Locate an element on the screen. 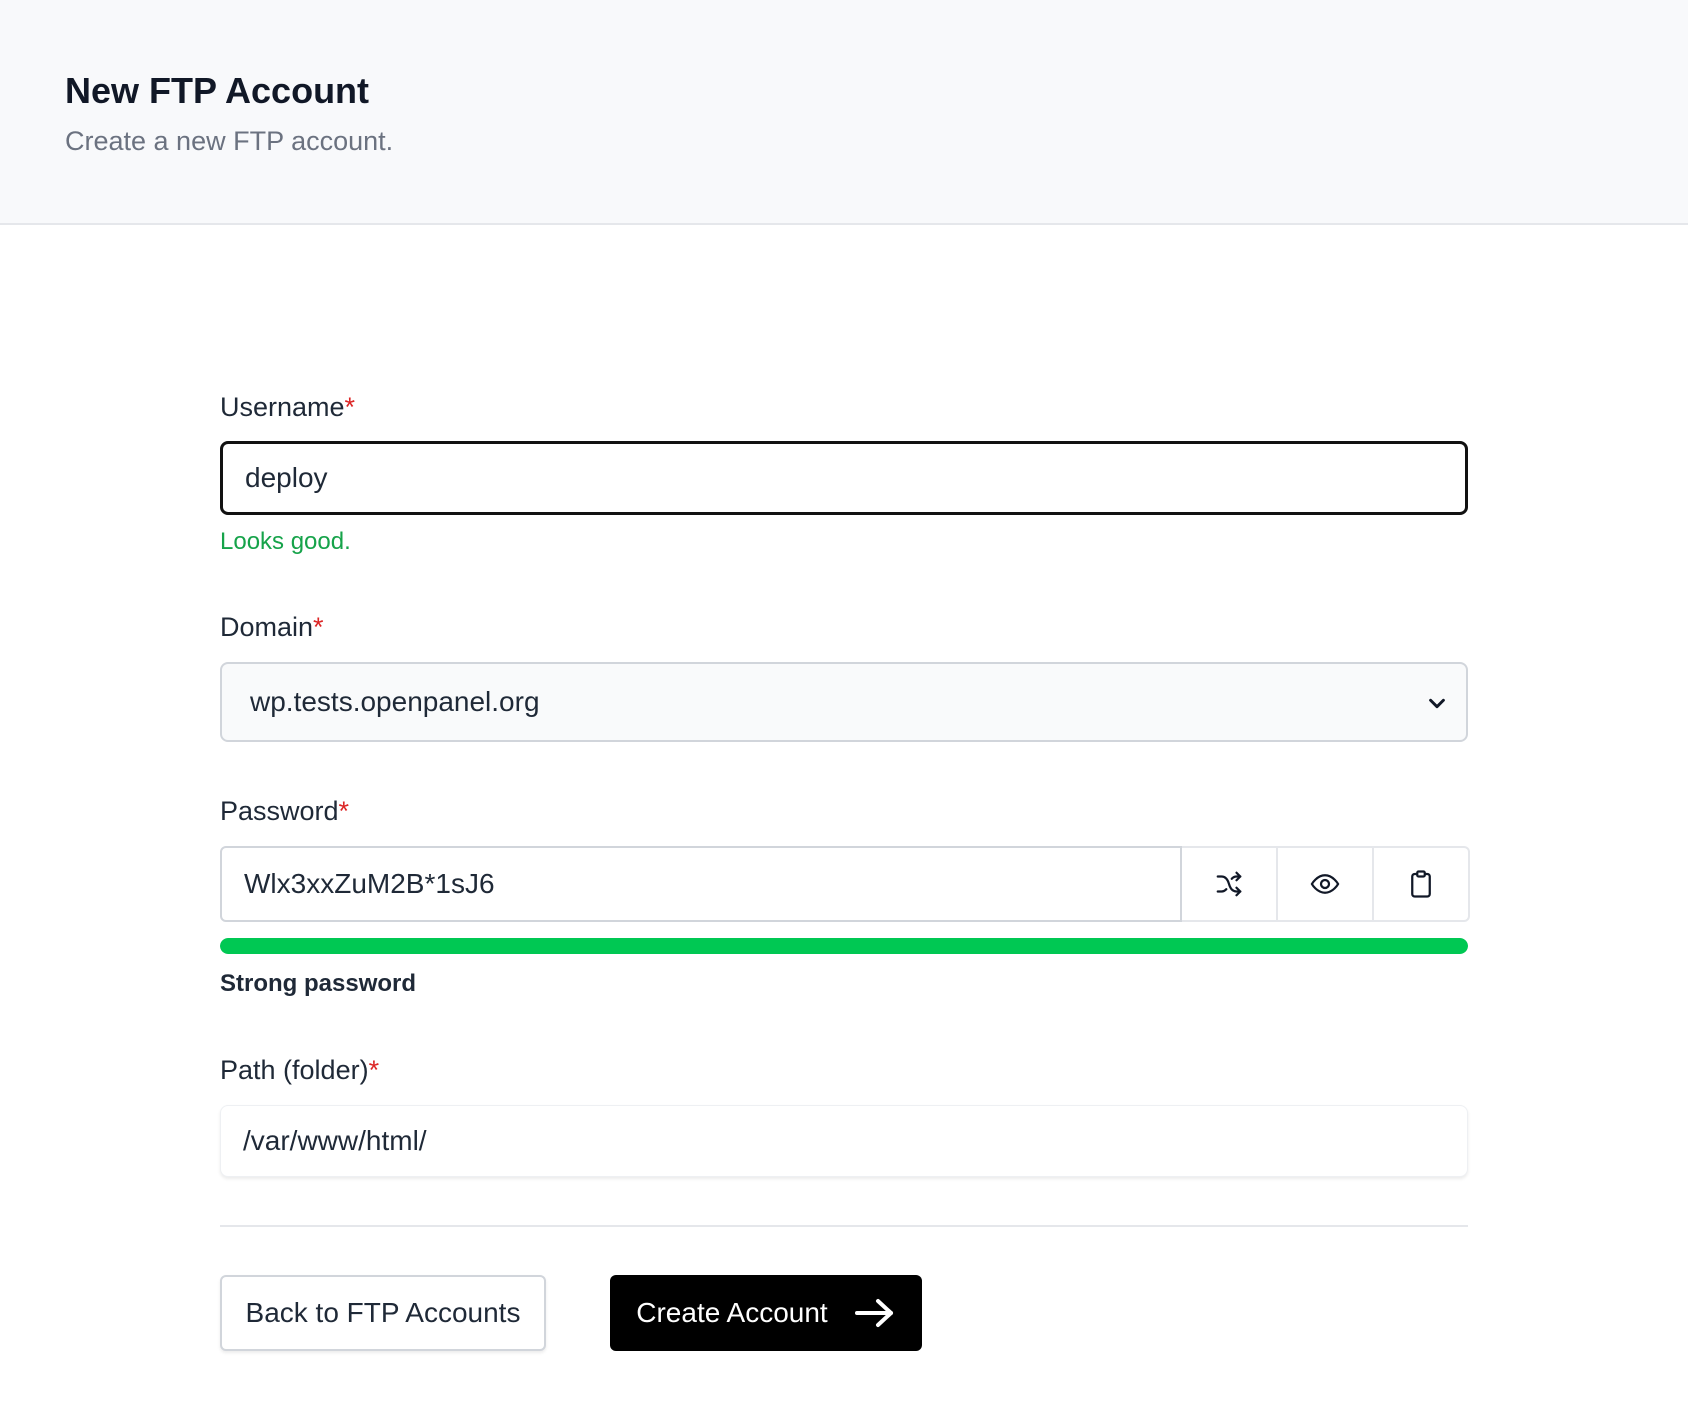  domain-label: Domain* is located at coordinates (272, 627).